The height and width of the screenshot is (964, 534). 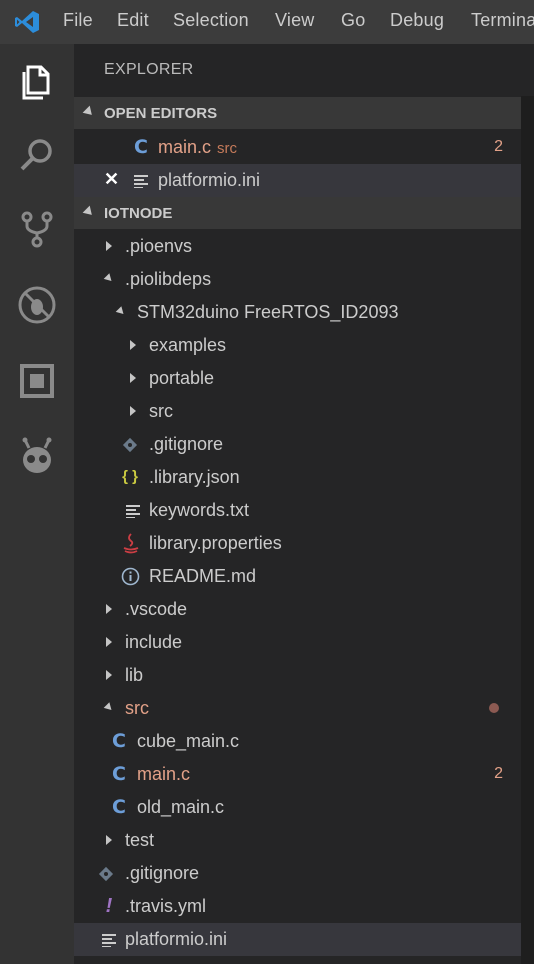 I want to click on tree-file: C main.c 2, so click(x=297, y=774).